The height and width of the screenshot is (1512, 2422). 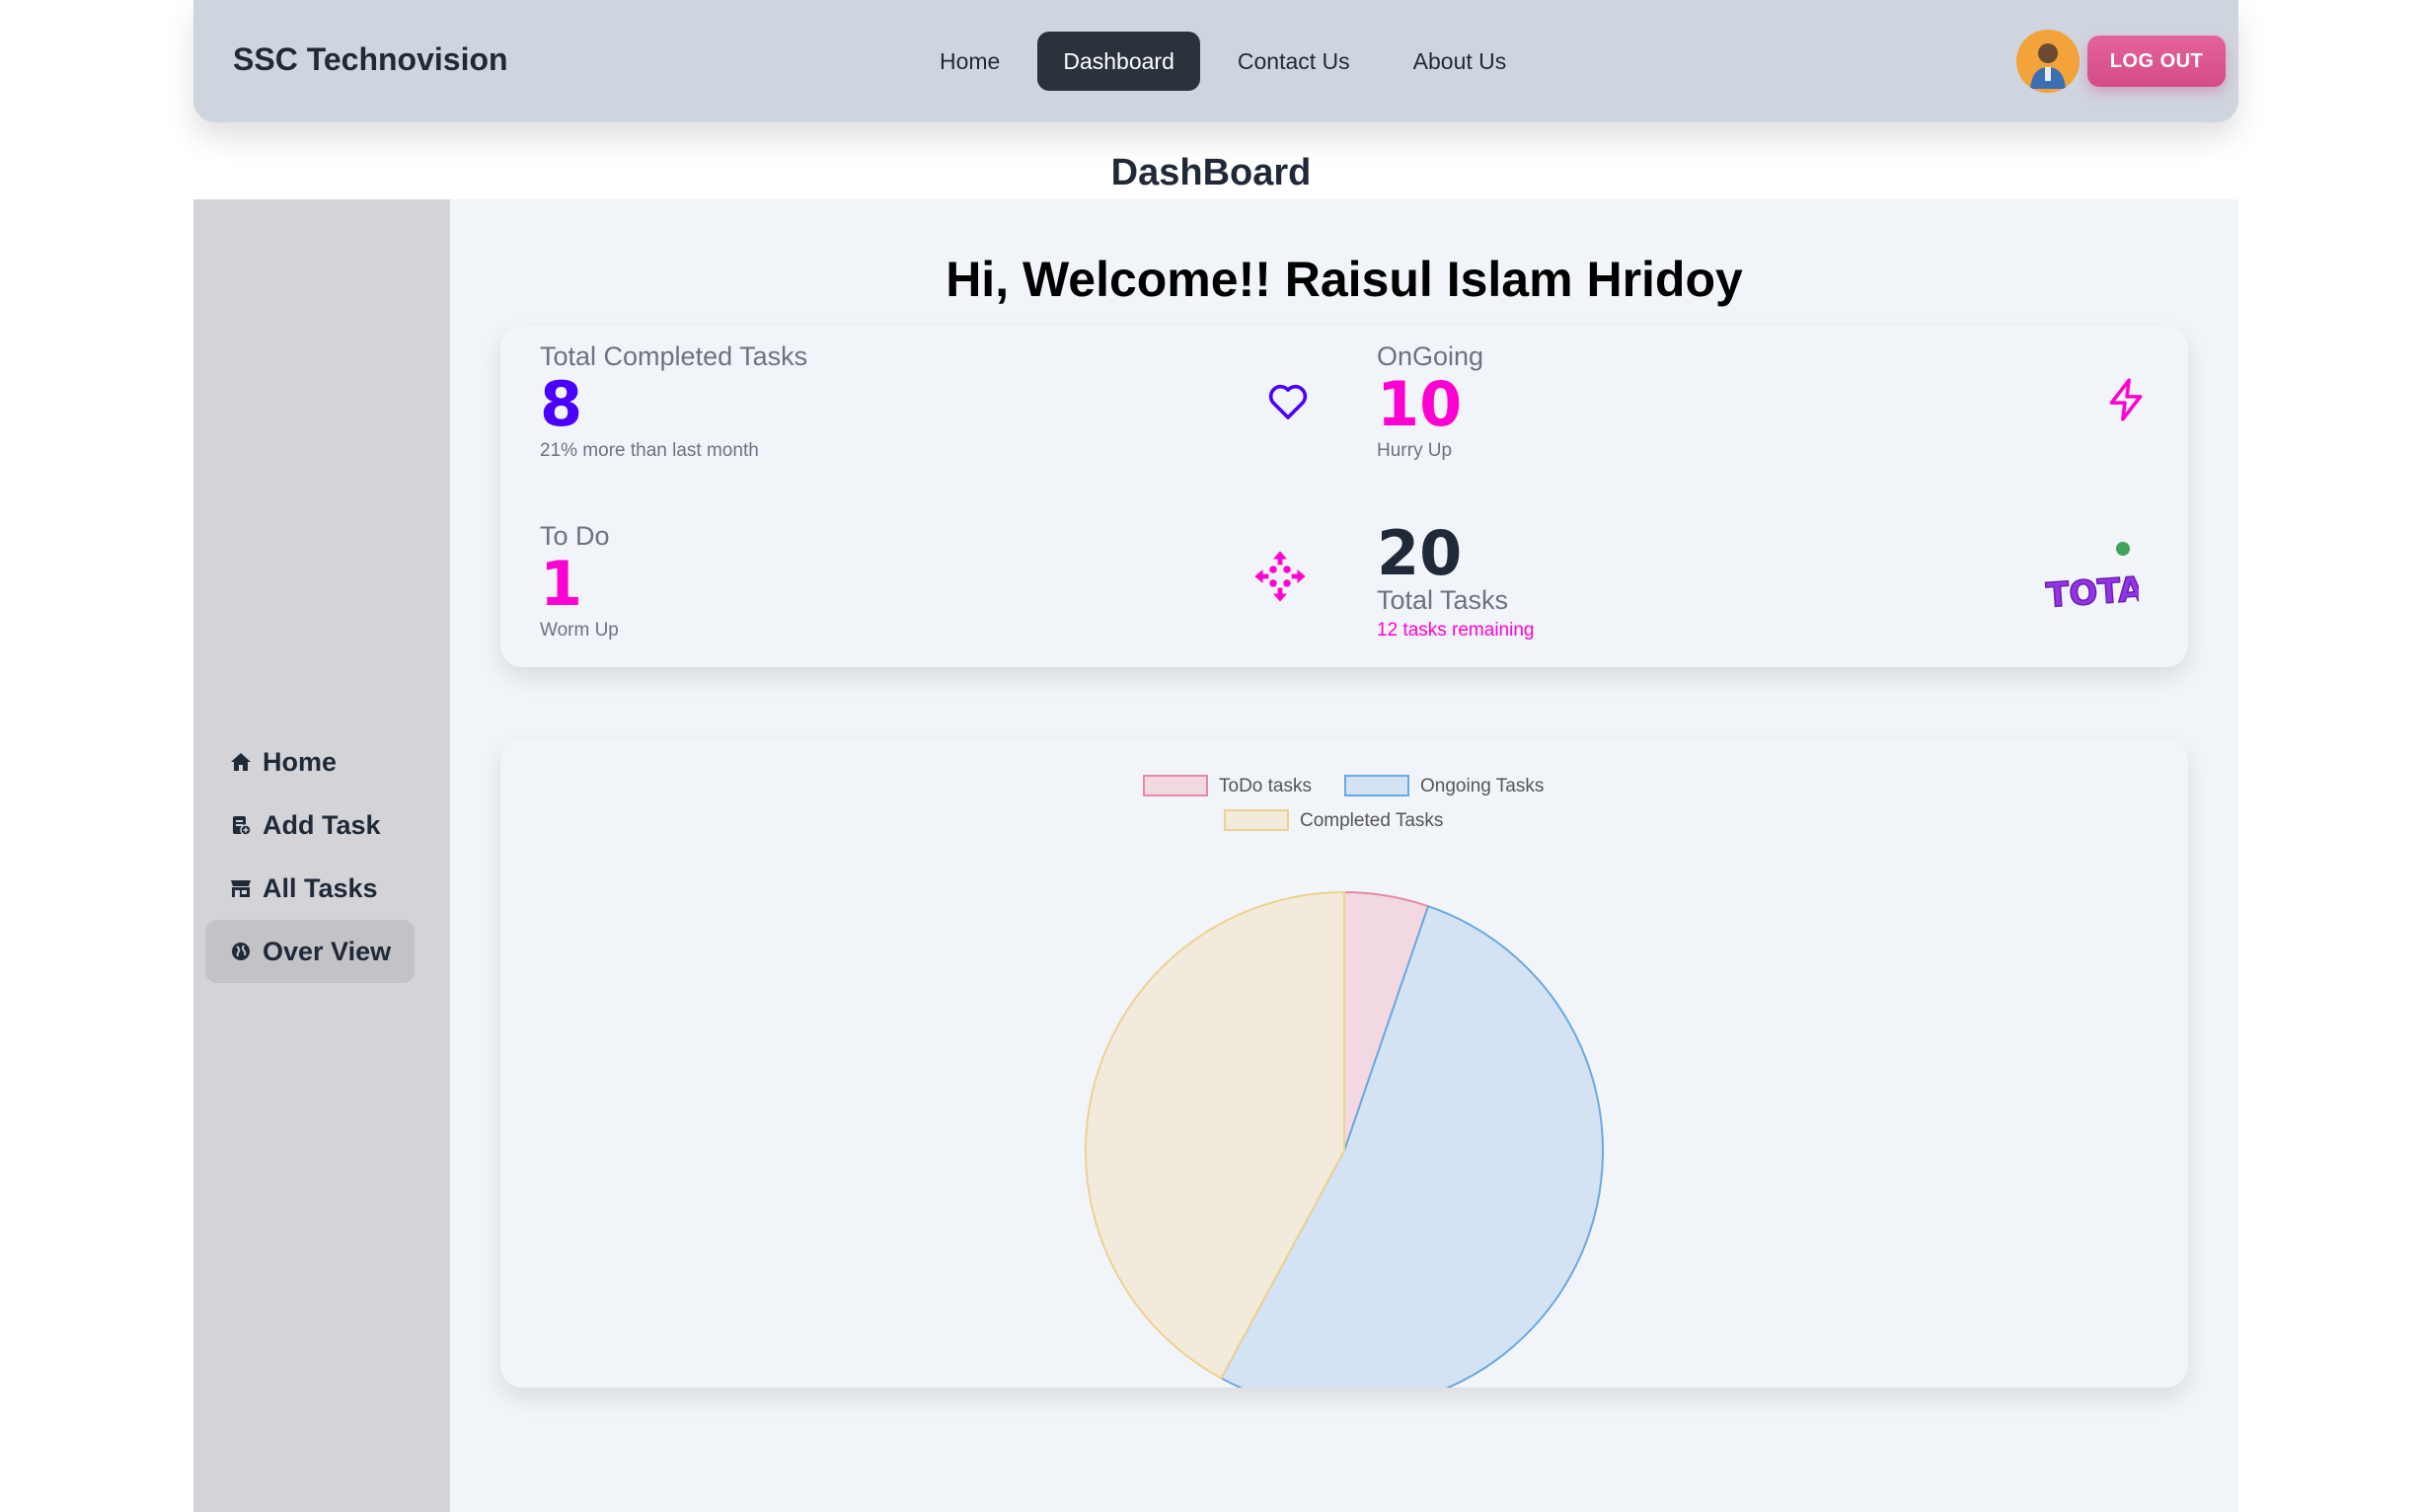 I want to click on legend-label: Completed Tasks, so click(x=1371, y=820).